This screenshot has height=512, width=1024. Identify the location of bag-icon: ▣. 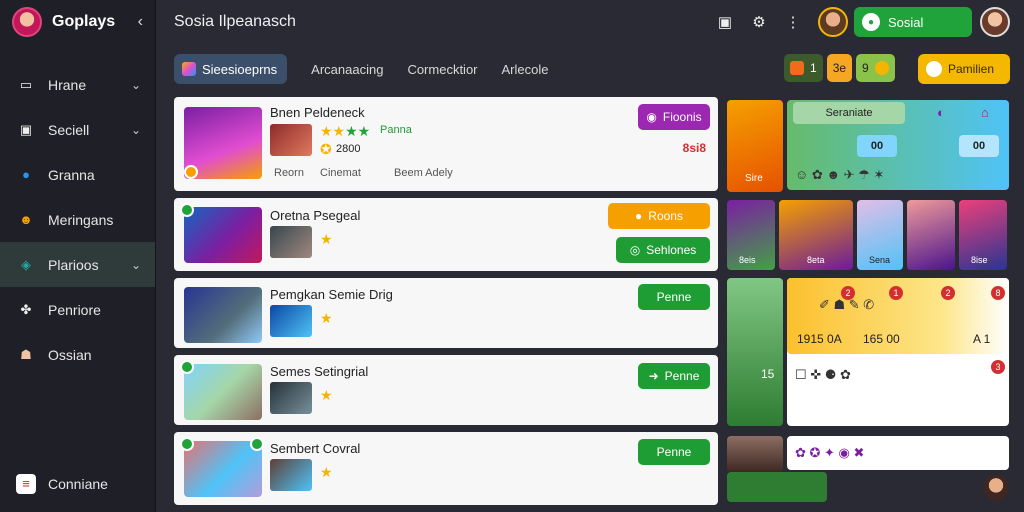
(725, 22).